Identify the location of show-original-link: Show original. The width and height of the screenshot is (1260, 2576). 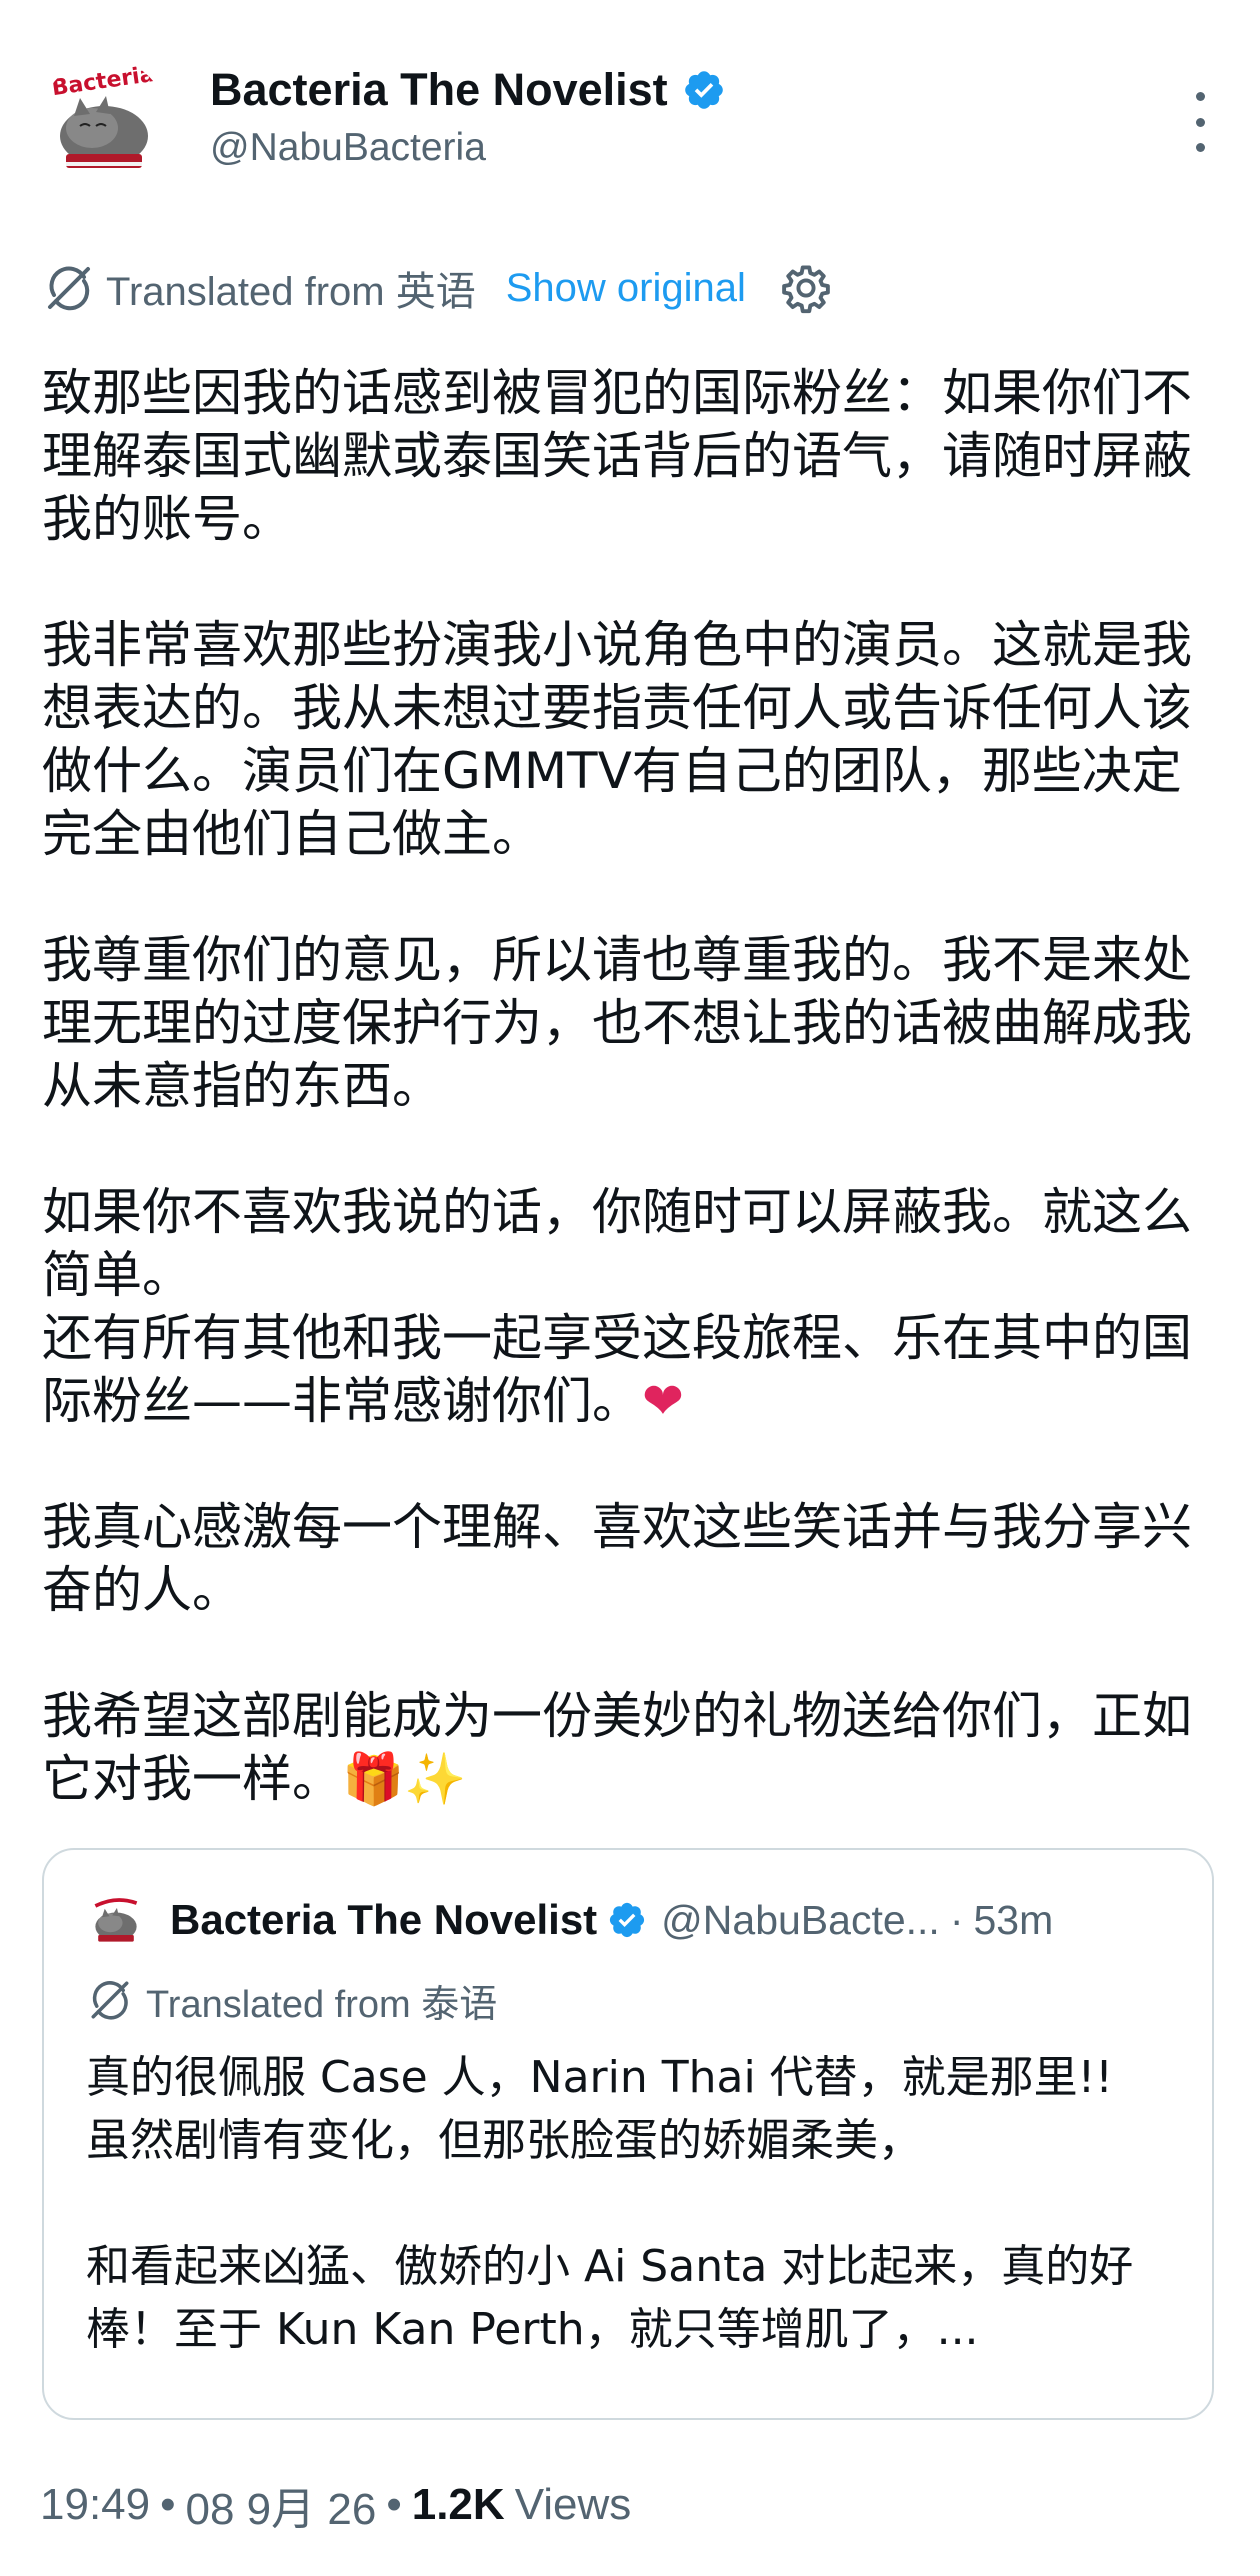
(626, 288).